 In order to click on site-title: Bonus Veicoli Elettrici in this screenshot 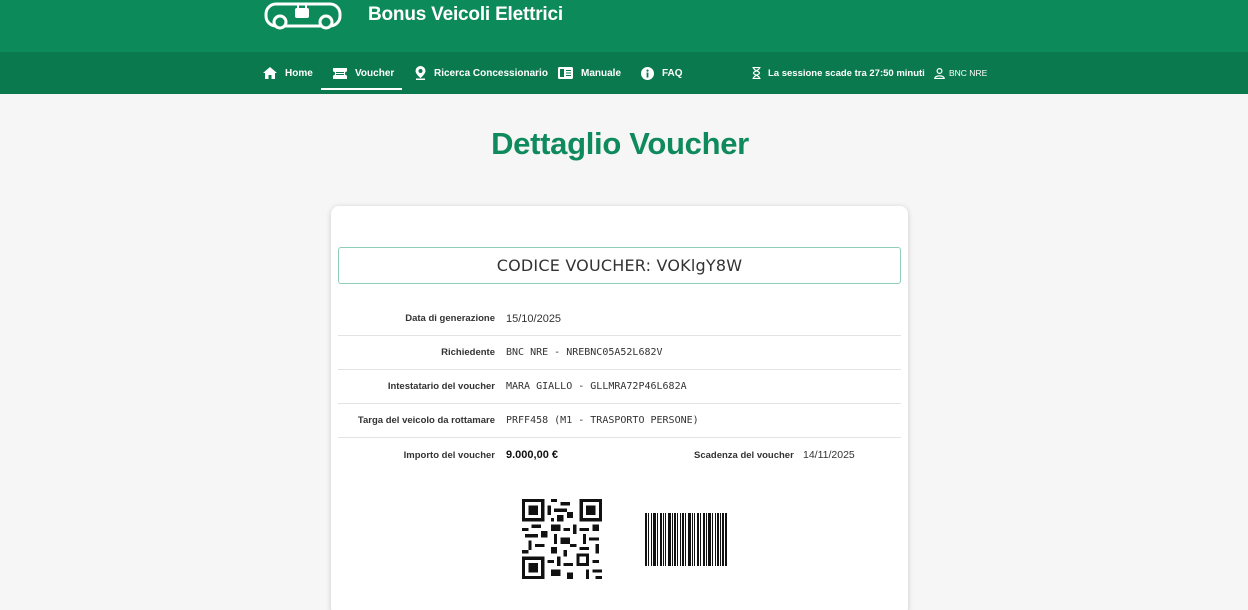, I will do `click(465, 15)`.